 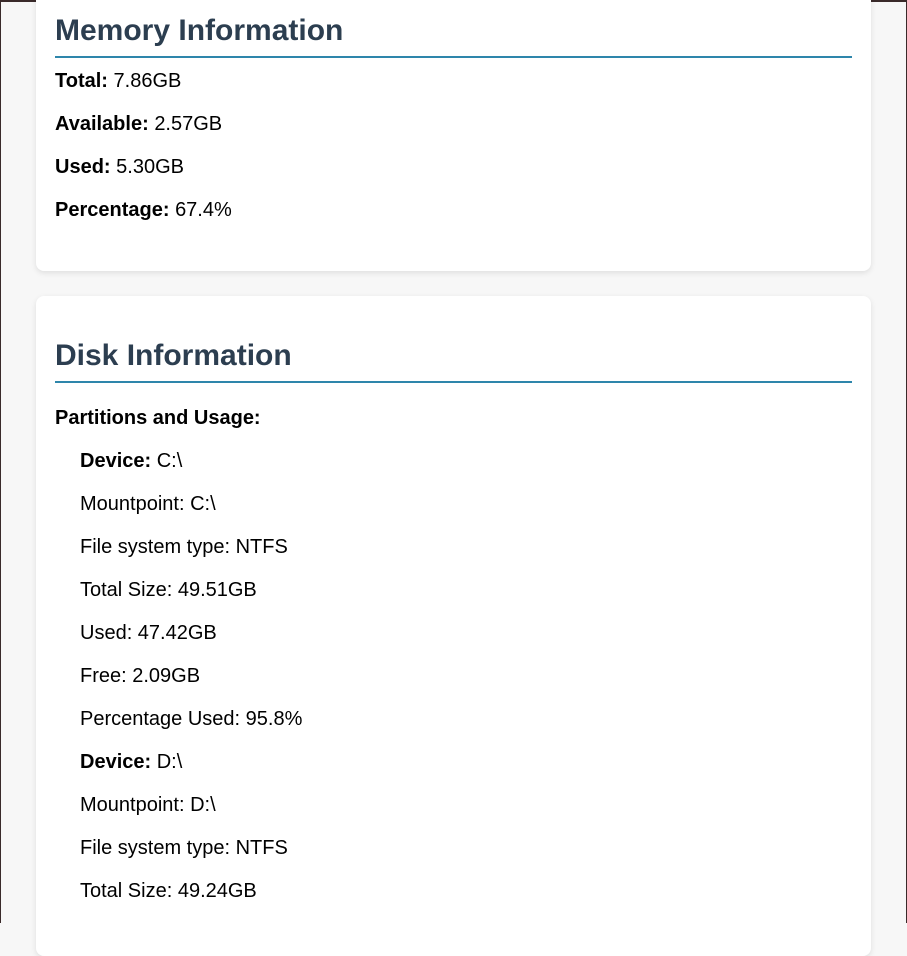 I want to click on partitions-heading: Partitions and Usage:, so click(x=158, y=418).